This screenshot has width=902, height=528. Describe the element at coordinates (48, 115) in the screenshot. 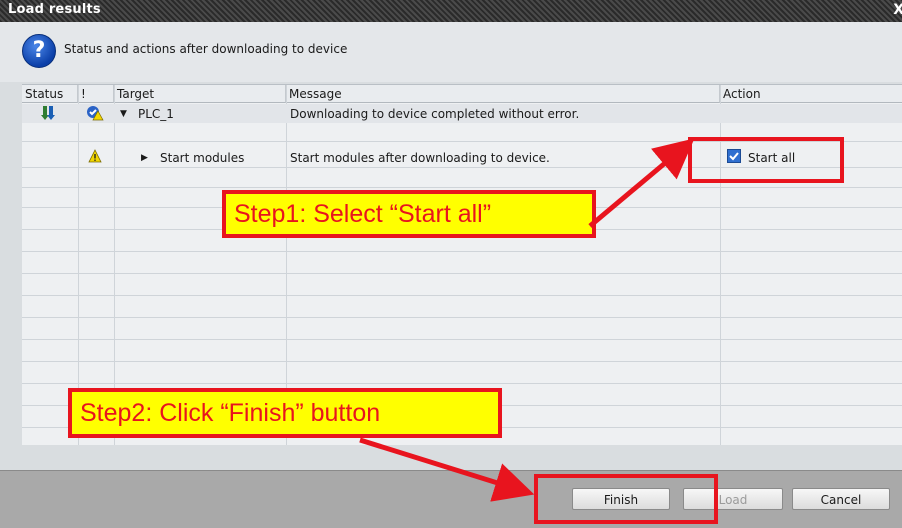

I see `download-icon` at that location.